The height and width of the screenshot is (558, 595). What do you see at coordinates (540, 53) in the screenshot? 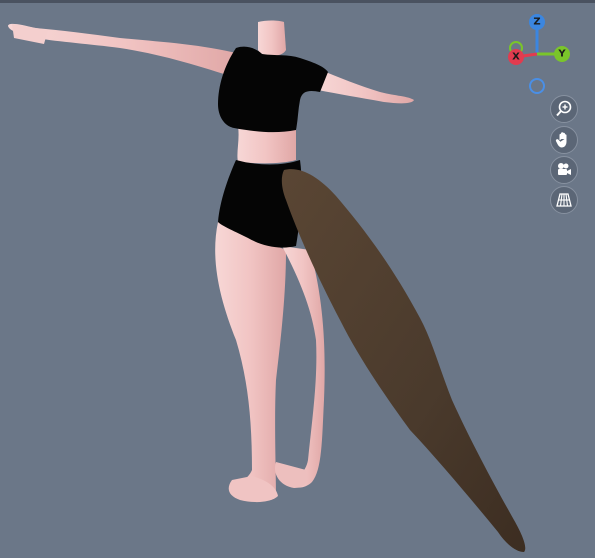
I see `axis-gizmo: Z X Y` at bounding box center [540, 53].